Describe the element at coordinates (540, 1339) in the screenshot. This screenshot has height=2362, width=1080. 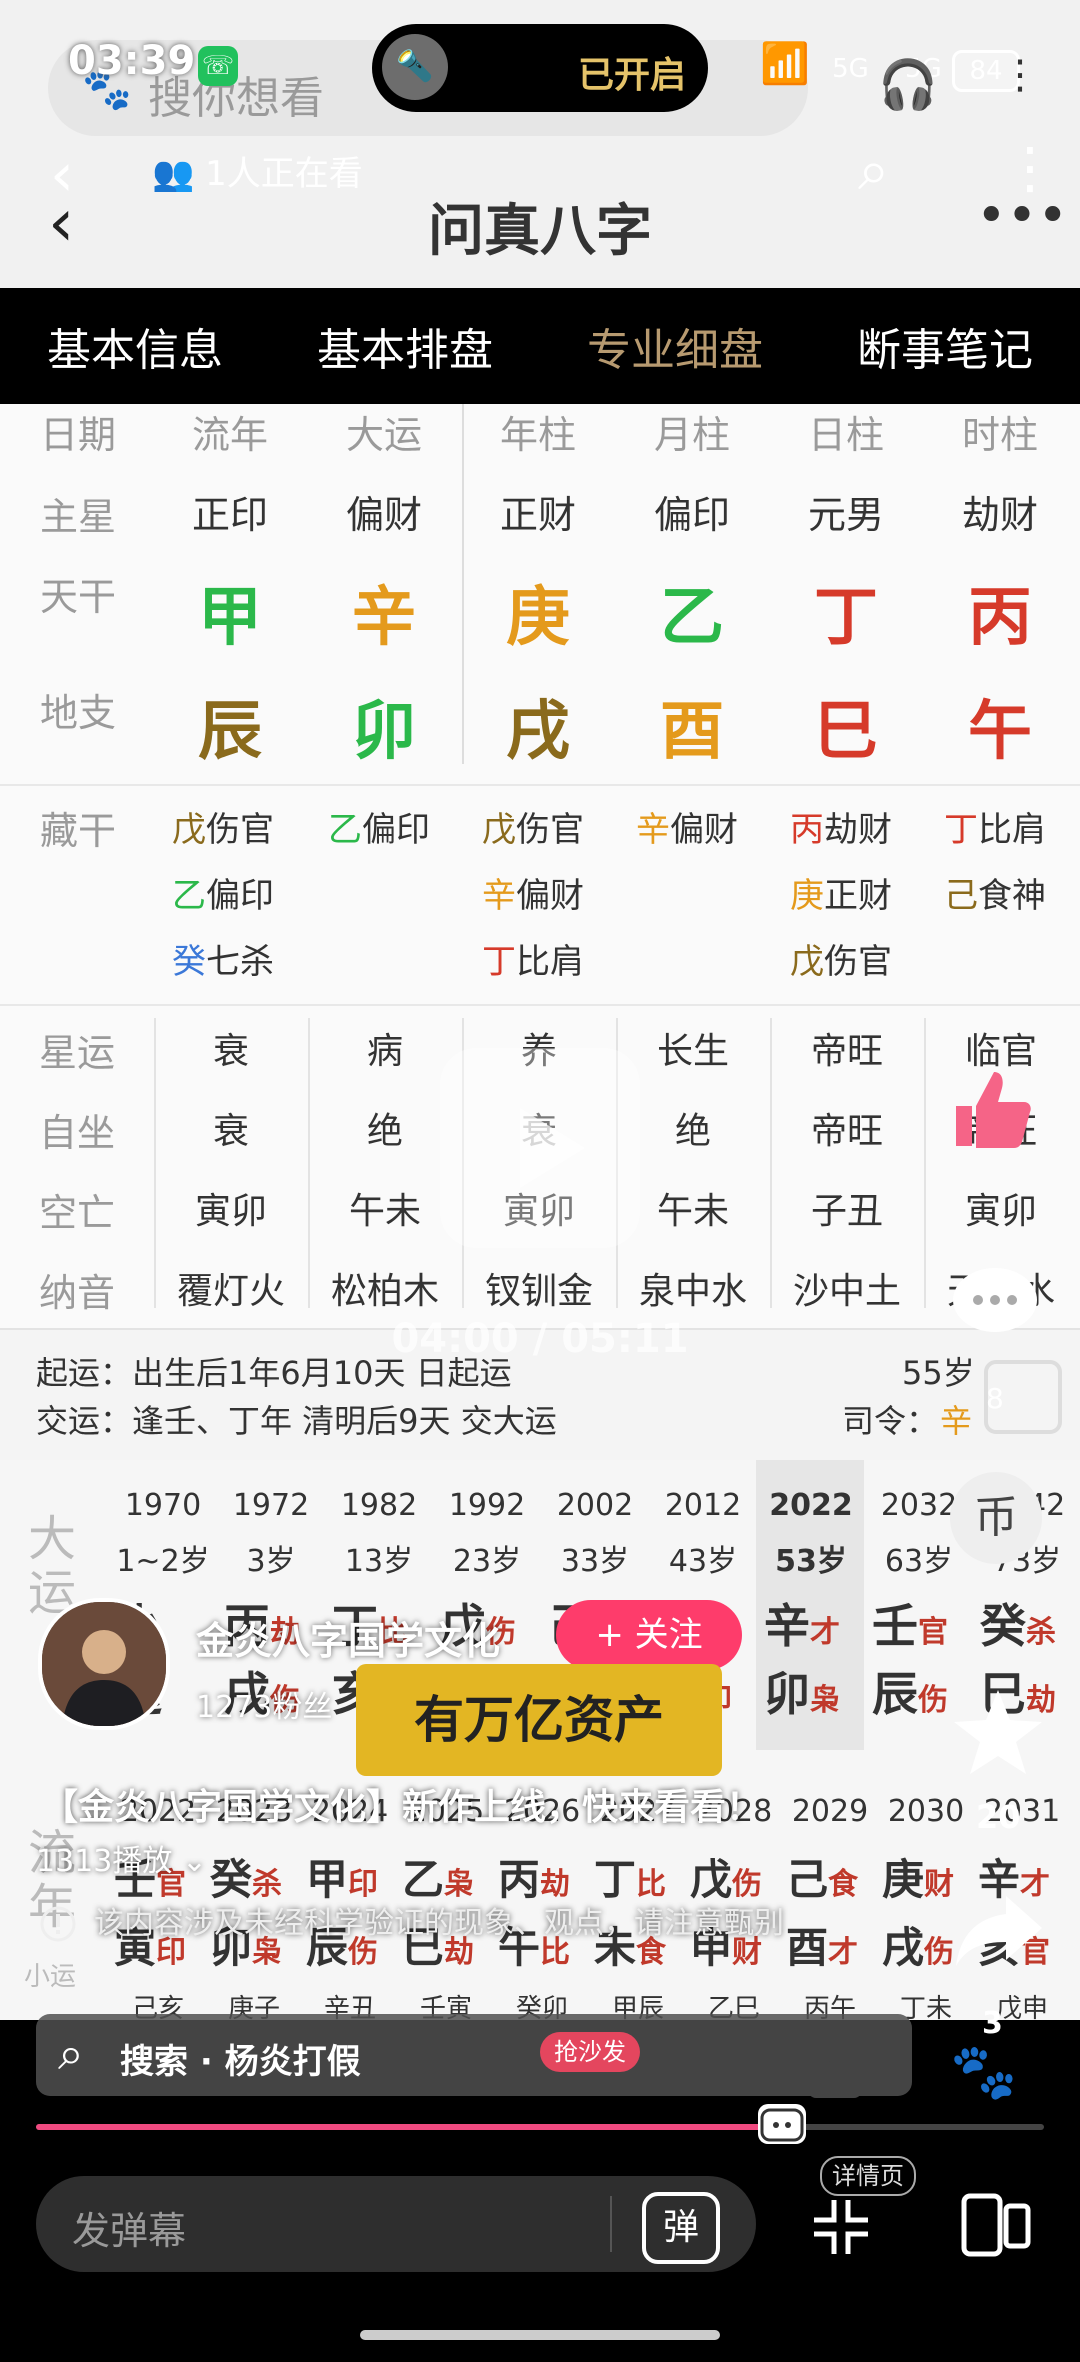
I see `playback-time: 04:00 / 05:11` at that location.